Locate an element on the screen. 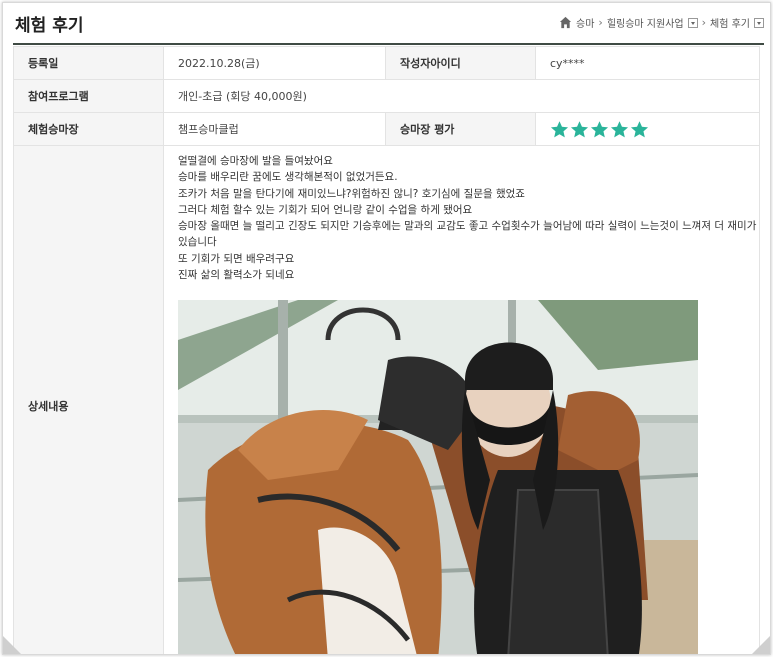 The height and width of the screenshot is (657, 773). author-value: cy**** is located at coordinates (647, 63).